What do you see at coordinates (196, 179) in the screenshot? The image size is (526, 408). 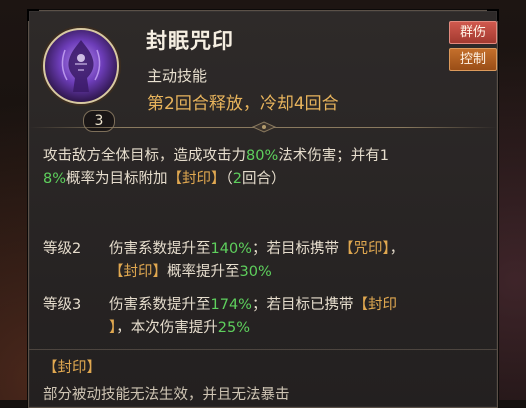 I see `status-seal-tag: 【封印】` at bounding box center [196, 179].